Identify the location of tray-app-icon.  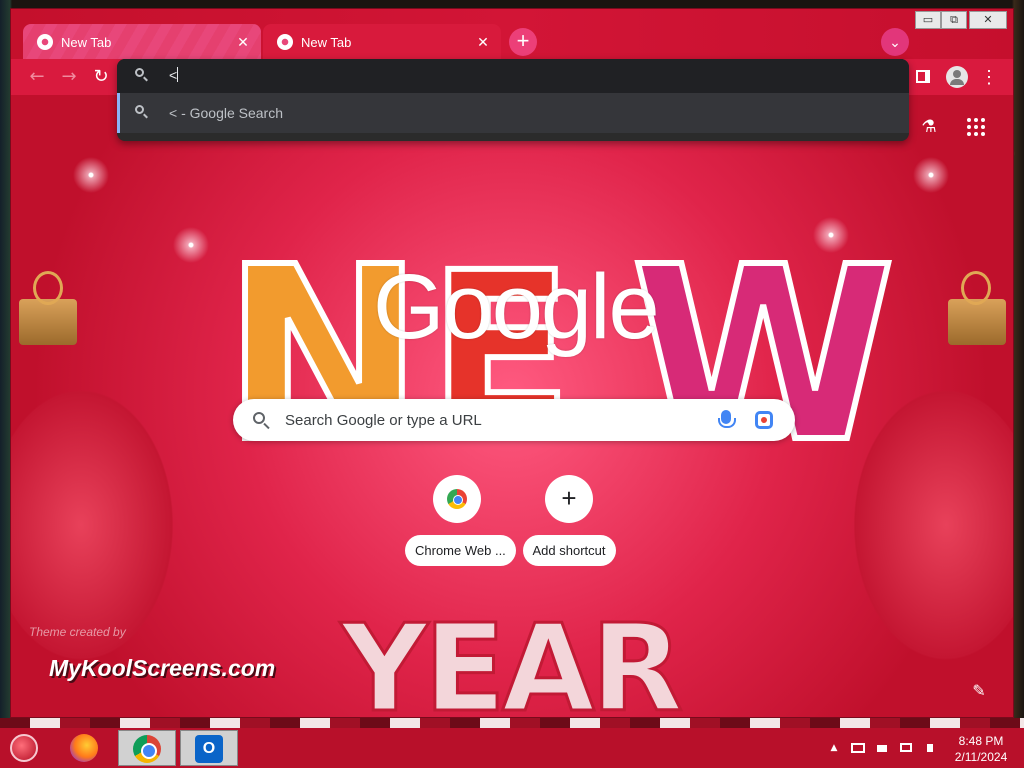
(858, 748).